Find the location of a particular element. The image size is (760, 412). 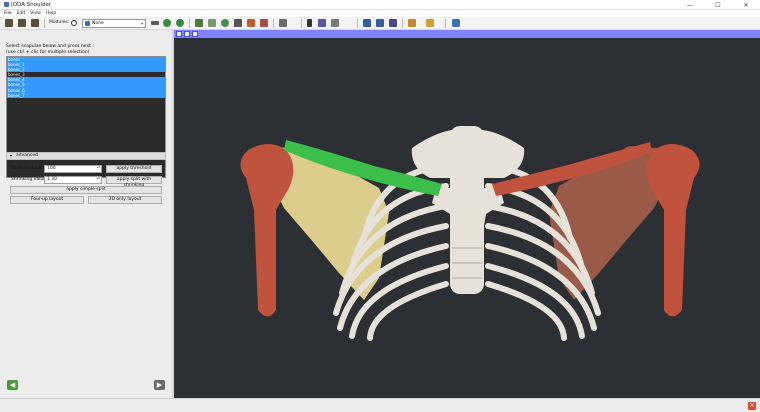

view-controller-bar is located at coordinates (467, 34).